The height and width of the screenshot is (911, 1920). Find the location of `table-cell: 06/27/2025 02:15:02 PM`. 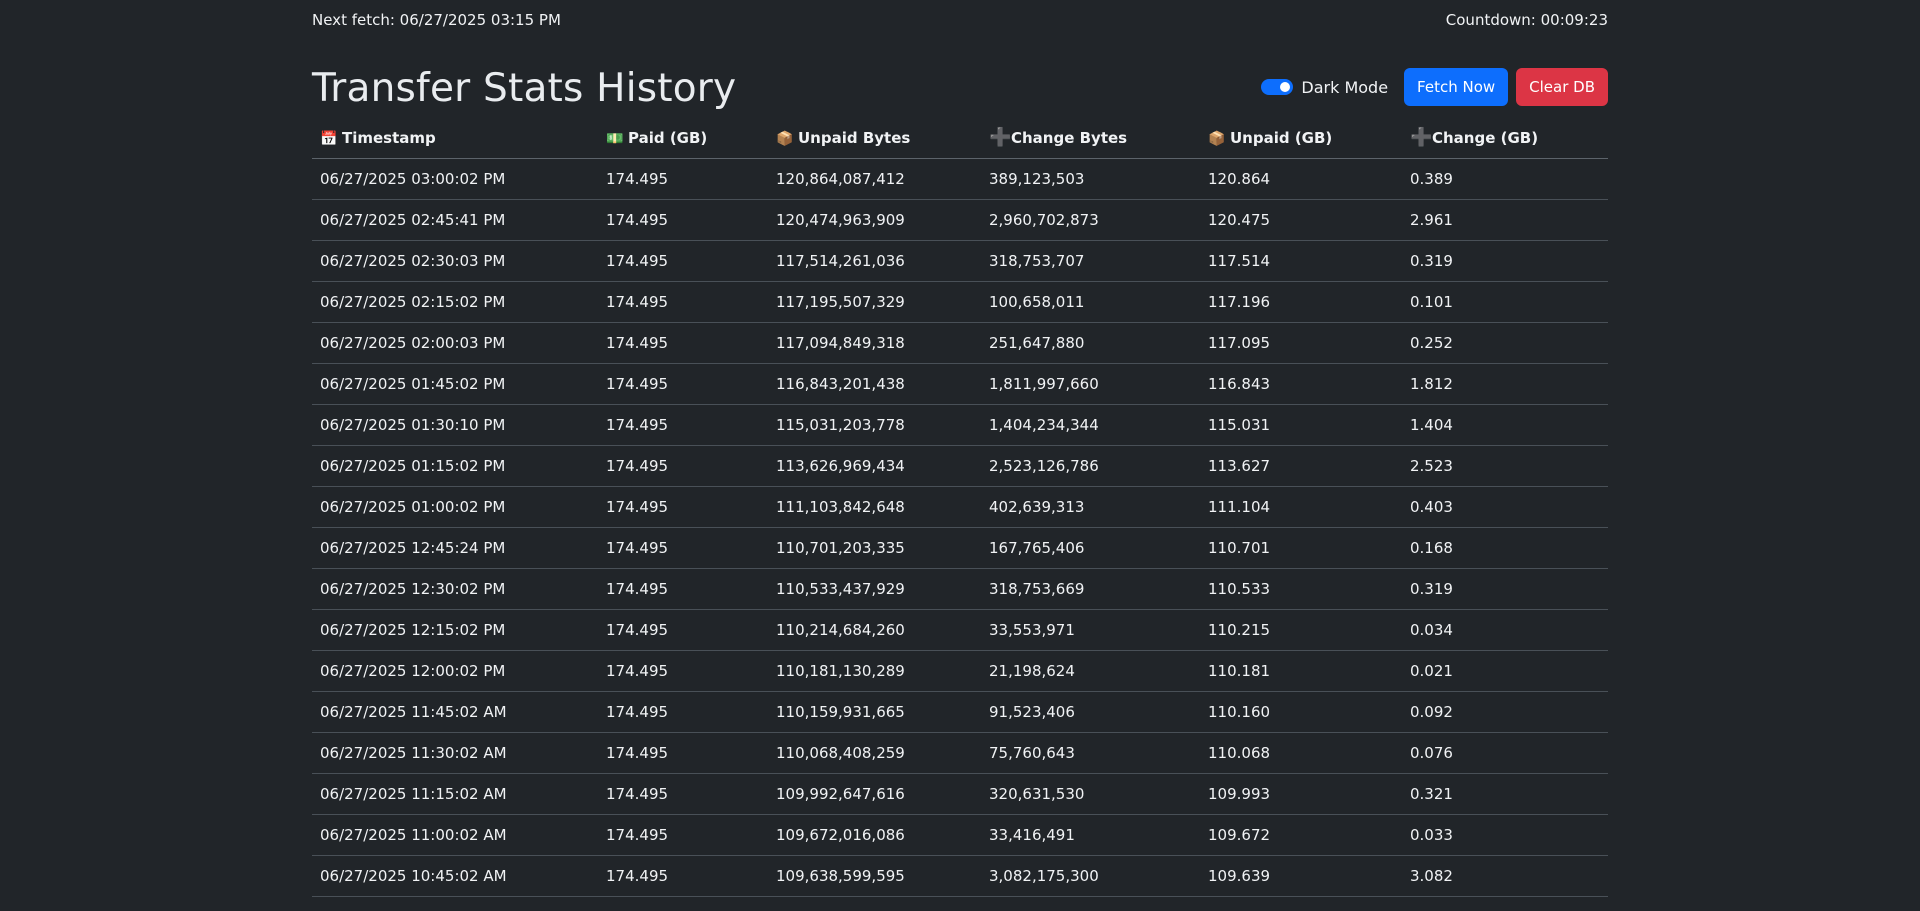

table-cell: 06/27/2025 02:15:02 PM is located at coordinates (455, 302).